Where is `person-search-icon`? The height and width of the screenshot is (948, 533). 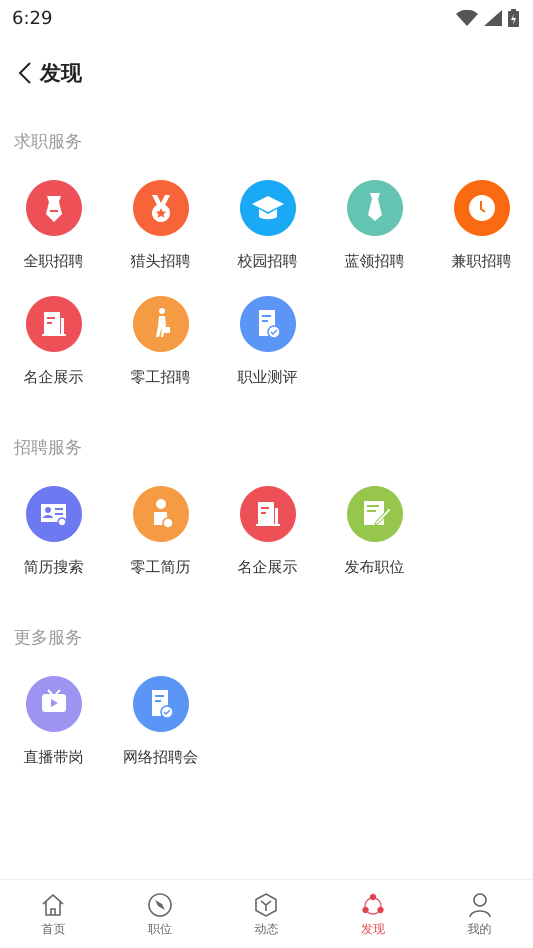
person-search-icon is located at coordinates (160, 514).